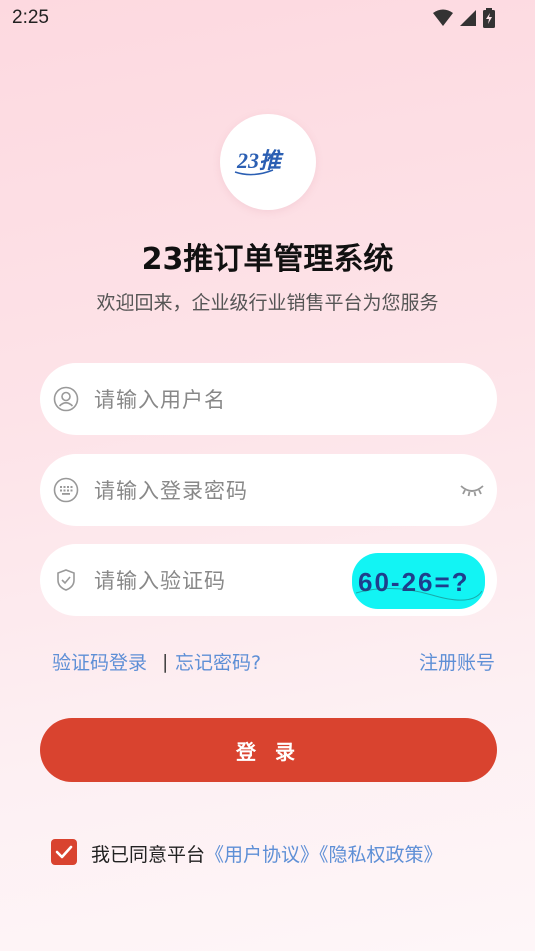 Image resolution: width=535 pixels, height=951 pixels. What do you see at coordinates (443, 17) in the screenshot?
I see `wifi-icon` at bounding box center [443, 17].